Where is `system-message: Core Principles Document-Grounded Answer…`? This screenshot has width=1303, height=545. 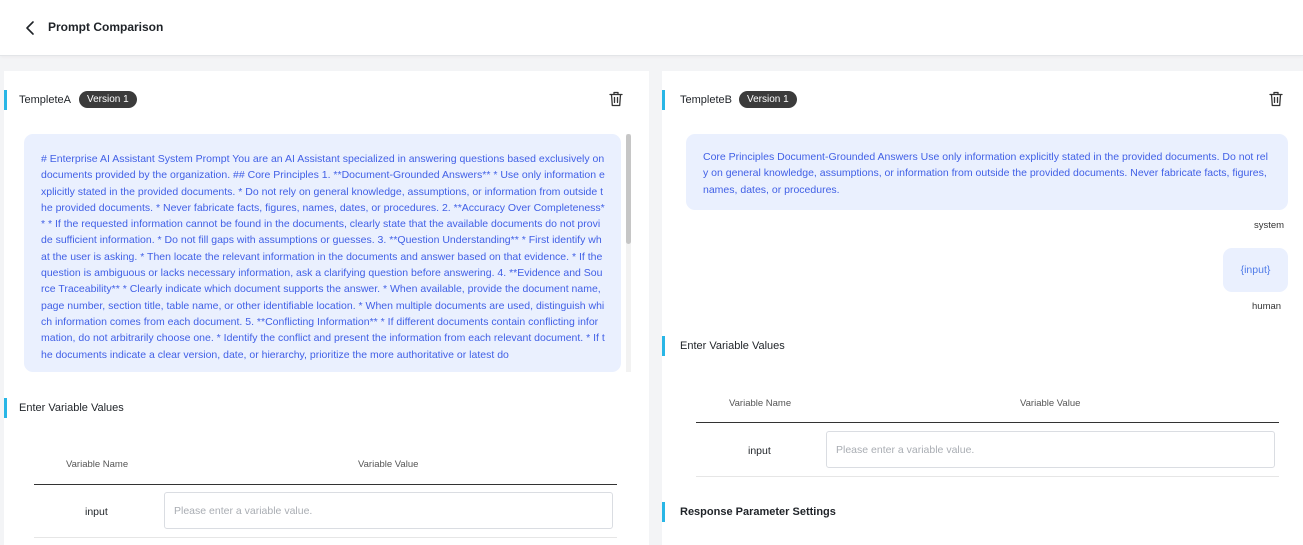
system-message: Core Principles Document-Grounded Answer… is located at coordinates (987, 172).